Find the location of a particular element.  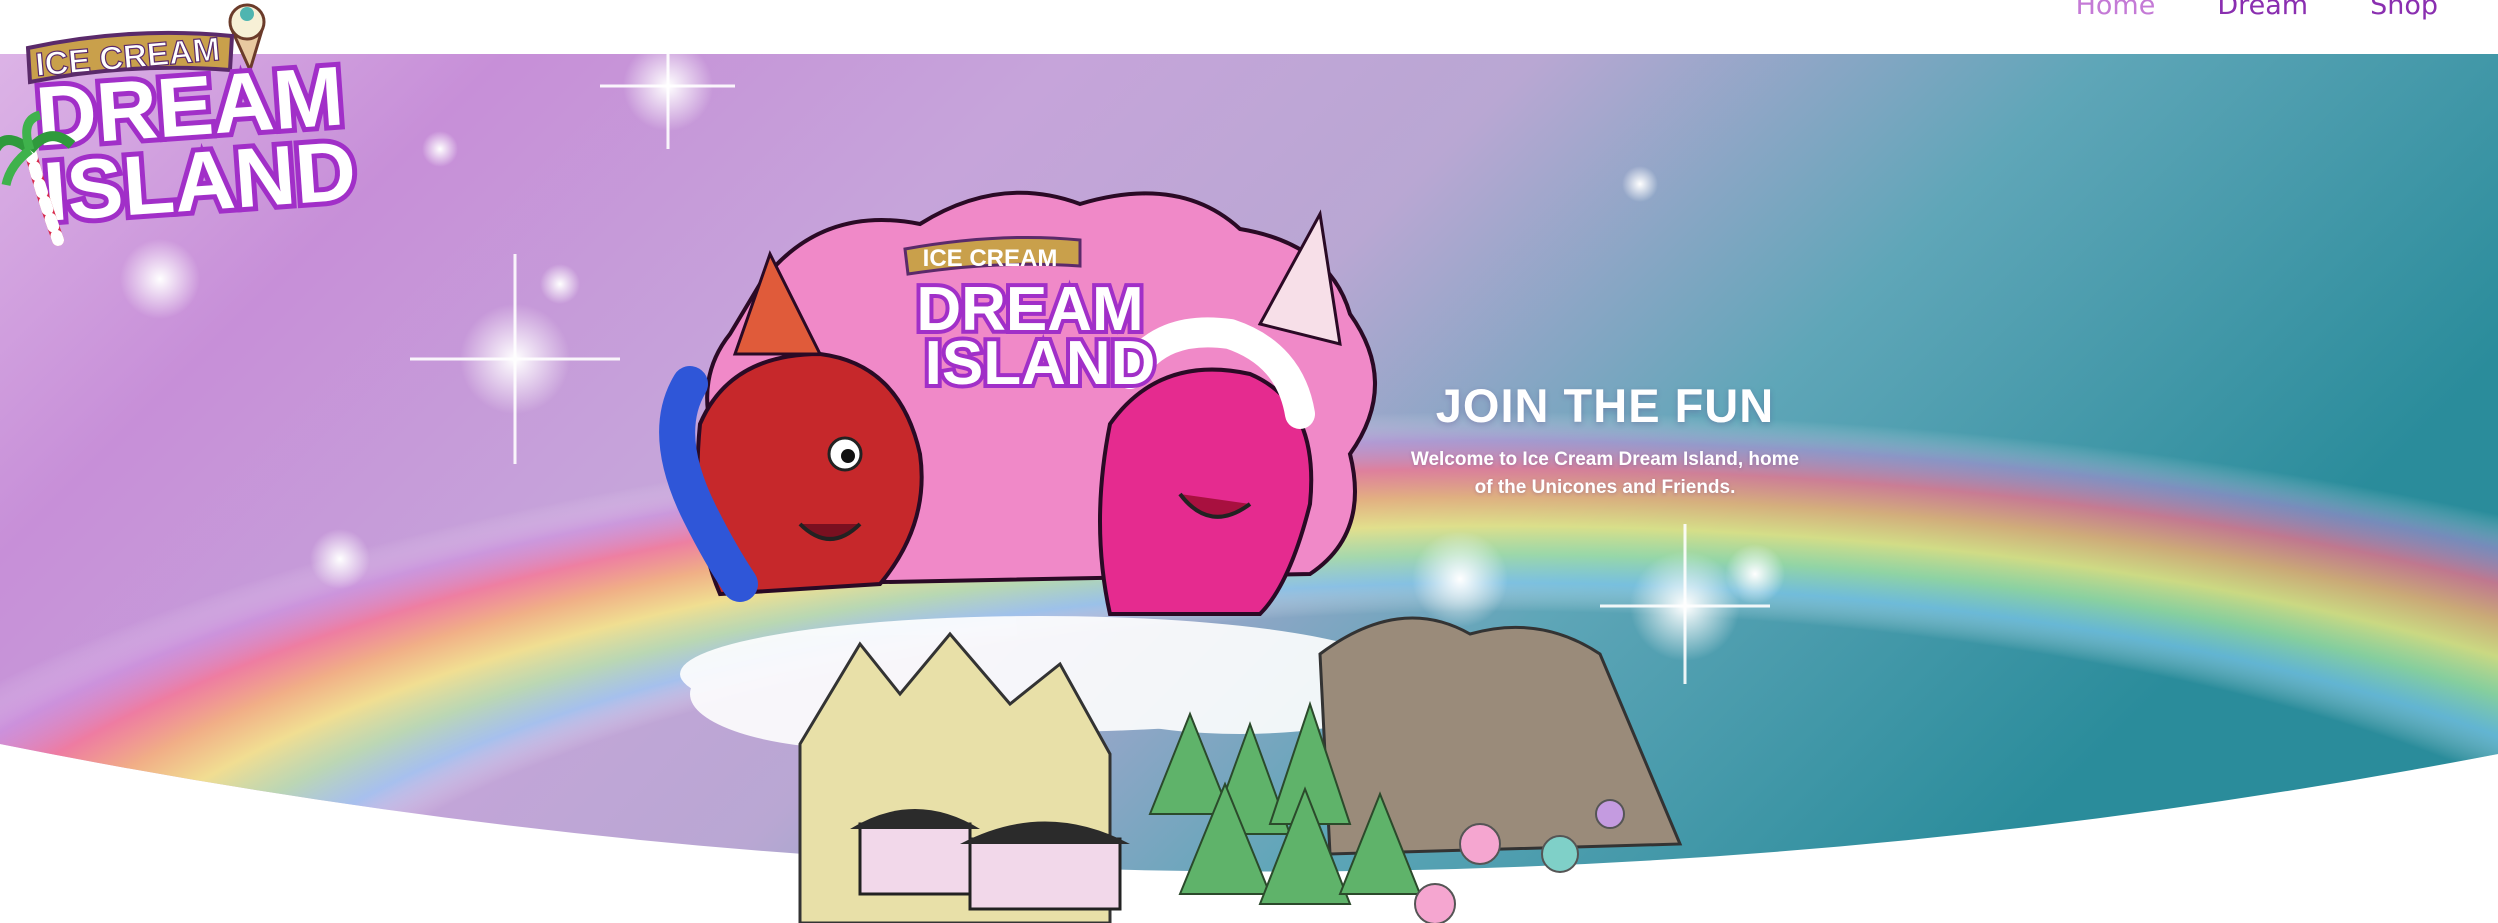

hero-title: JOIN THE FUN is located at coordinates (1605, 405).